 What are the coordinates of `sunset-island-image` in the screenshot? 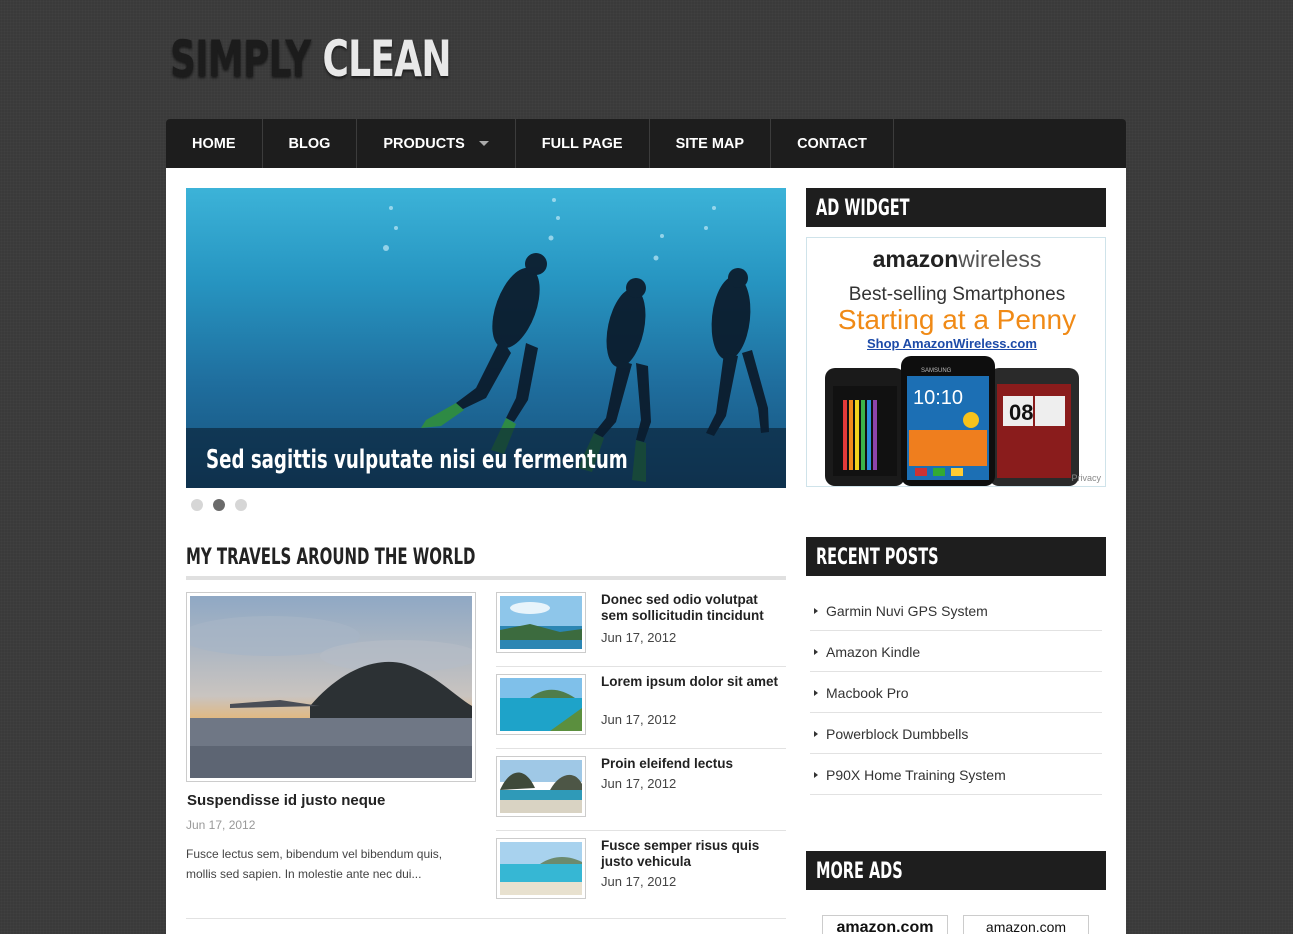 It's located at (331, 687).